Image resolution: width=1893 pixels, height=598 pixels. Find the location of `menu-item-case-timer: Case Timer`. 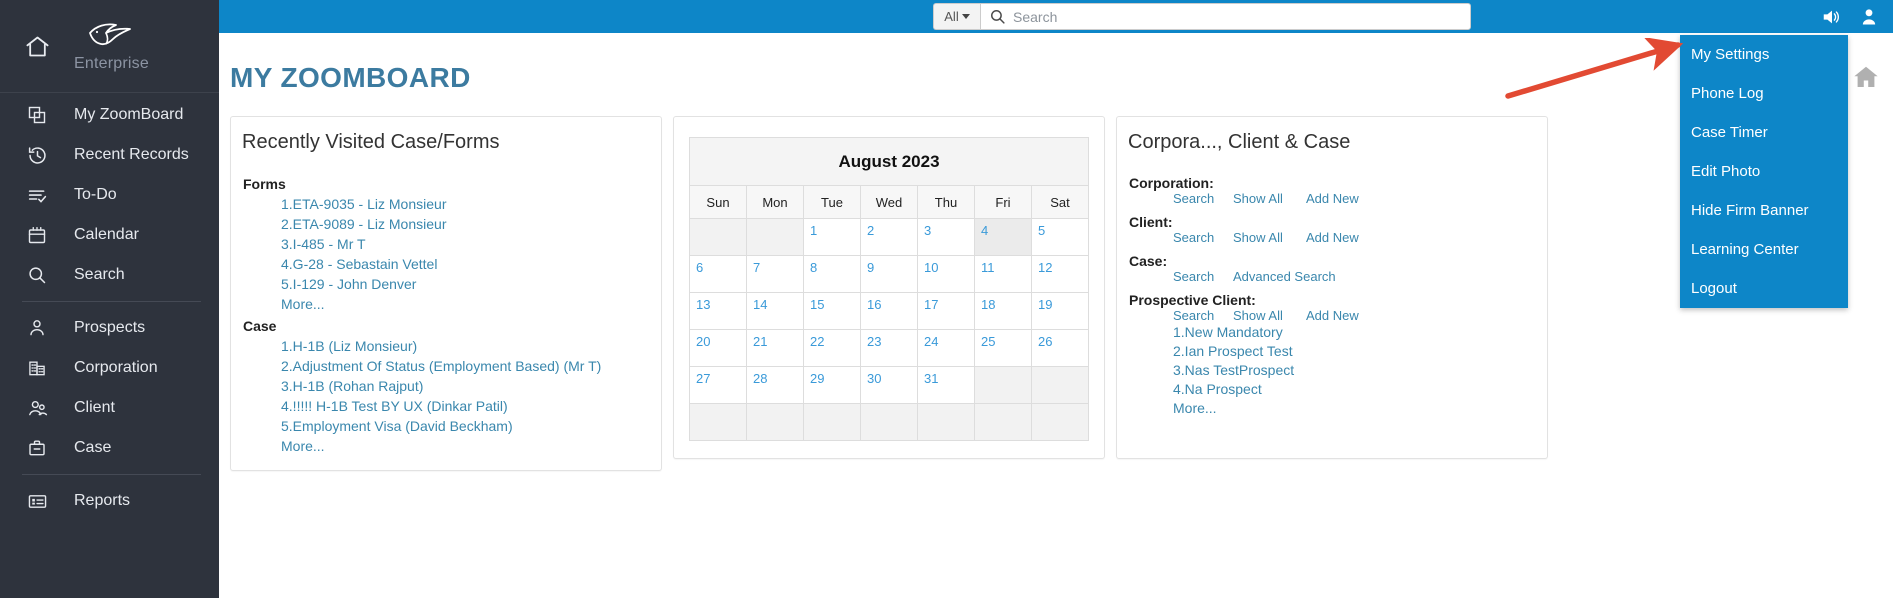

menu-item-case-timer: Case Timer is located at coordinates (1764, 132).